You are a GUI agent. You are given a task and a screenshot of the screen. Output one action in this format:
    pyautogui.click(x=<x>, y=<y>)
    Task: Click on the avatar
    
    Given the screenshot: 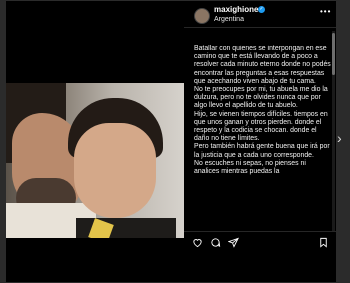 What is the action you would take?
    pyautogui.click(x=202, y=16)
    